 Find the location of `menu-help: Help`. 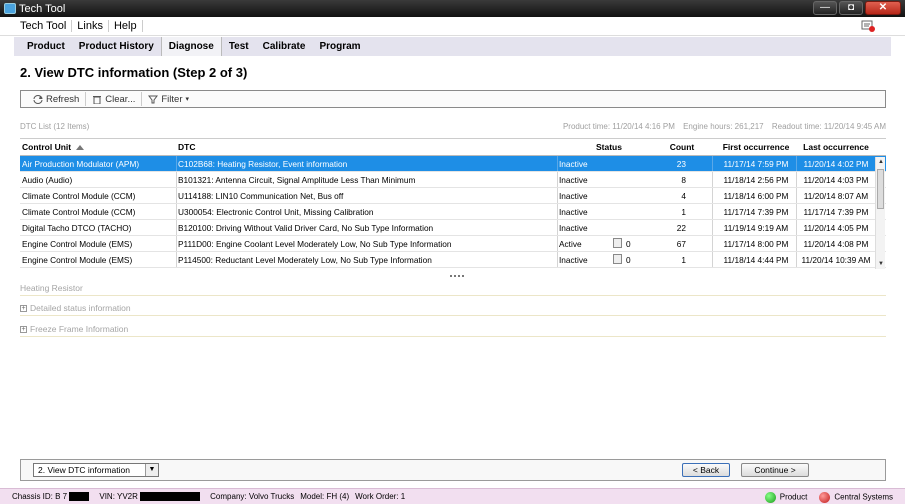

menu-help: Help is located at coordinates (126, 26).